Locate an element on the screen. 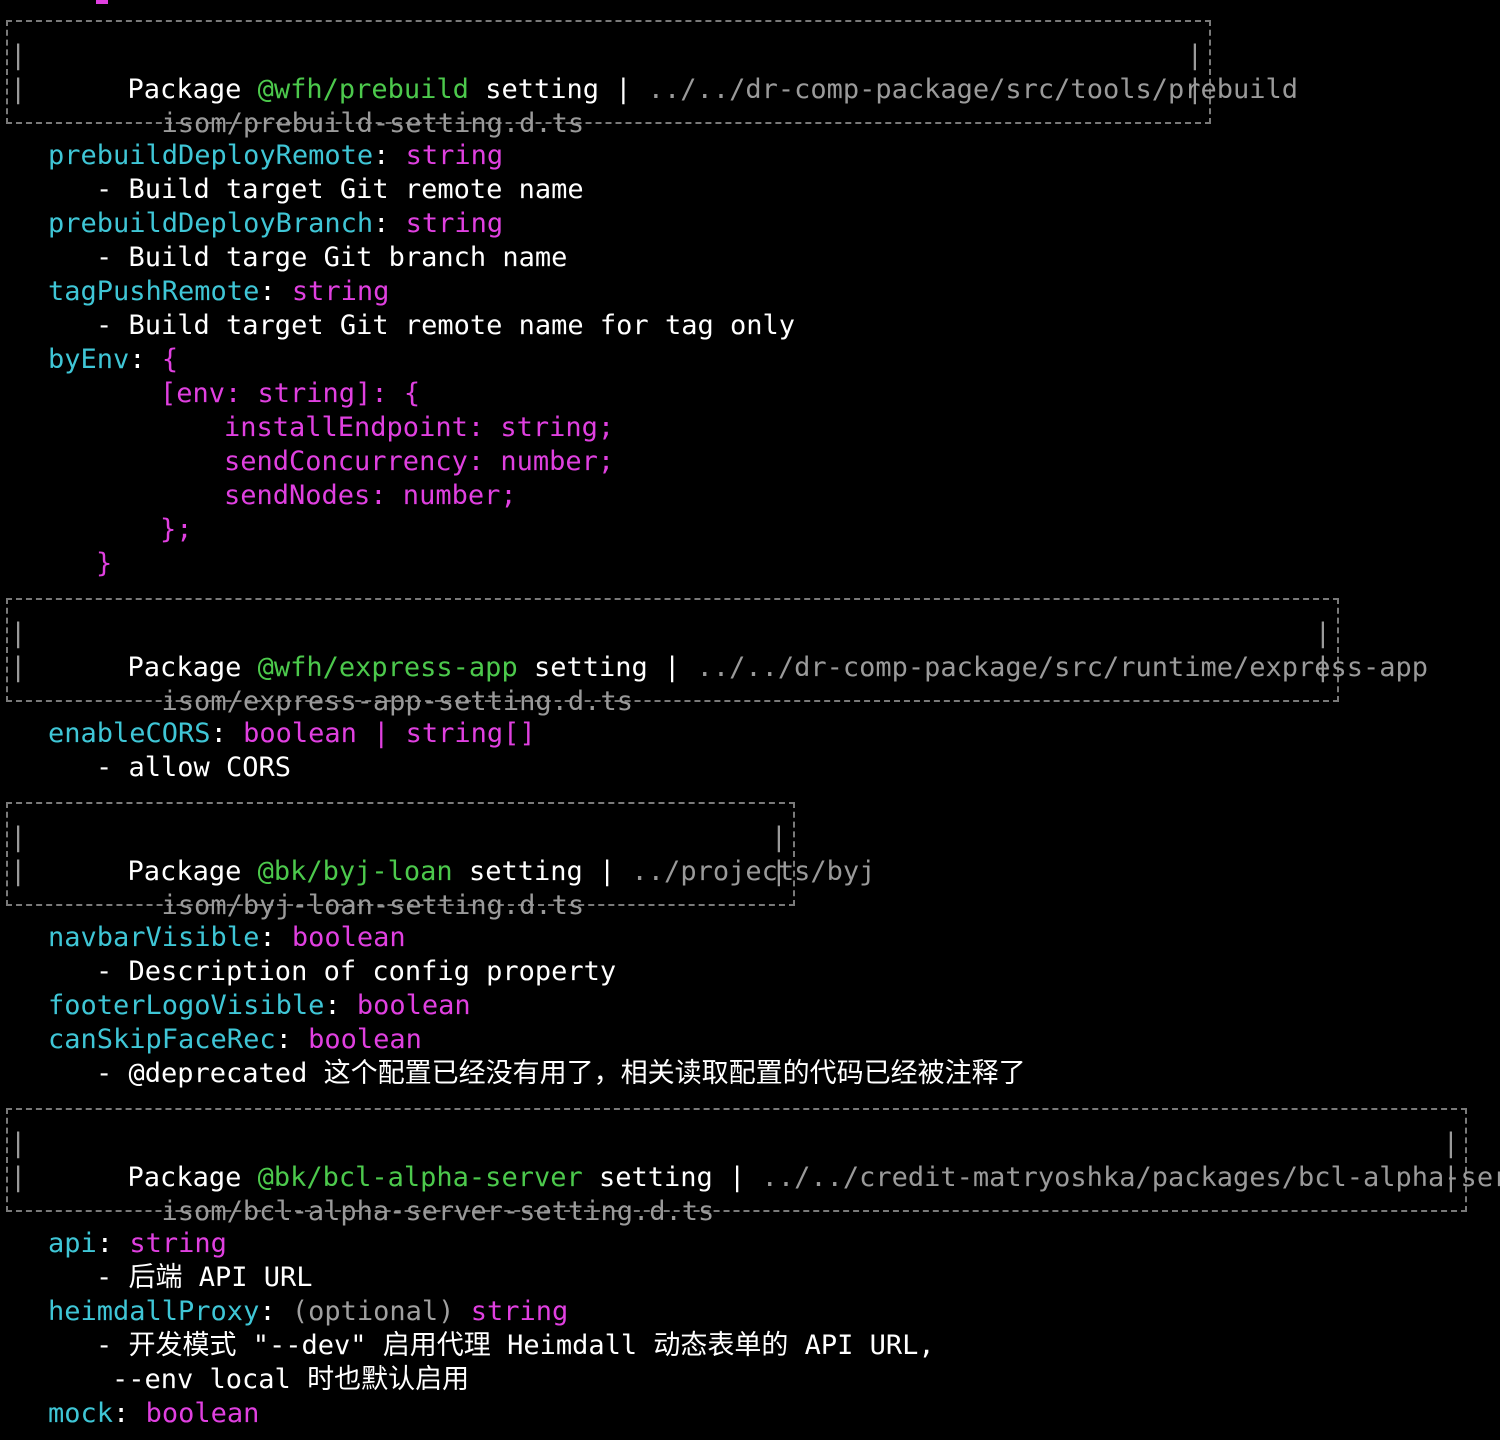 The height and width of the screenshot is (1440, 1500). property-key: api is located at coordinates (72, 1243).